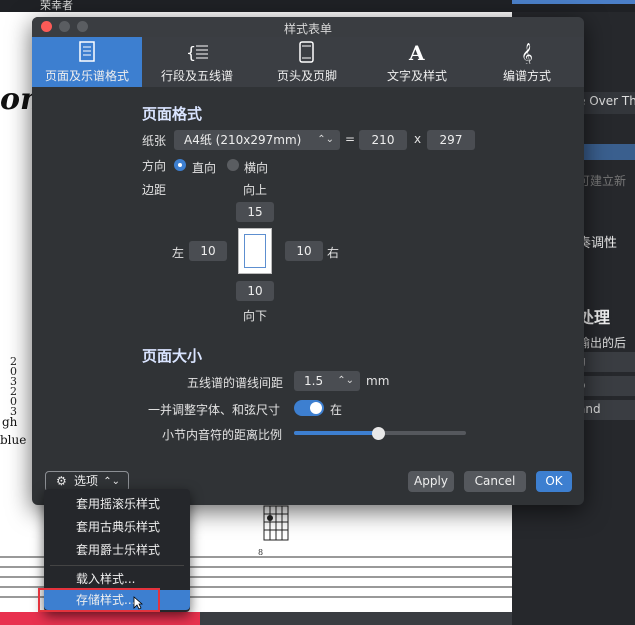 This screenshot has height=625, width=635. I want to click on staff-spacing-select: 1.5 ⌃⌄, so click(327, 381).